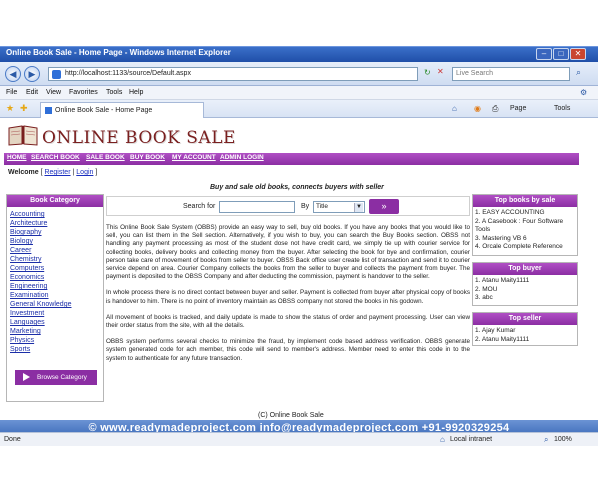 This screenshot has width=598, height=498. Describe the element at coordinates (55, 259) in the screenshot. I see `category-chemistry: Chemistry` at that location.